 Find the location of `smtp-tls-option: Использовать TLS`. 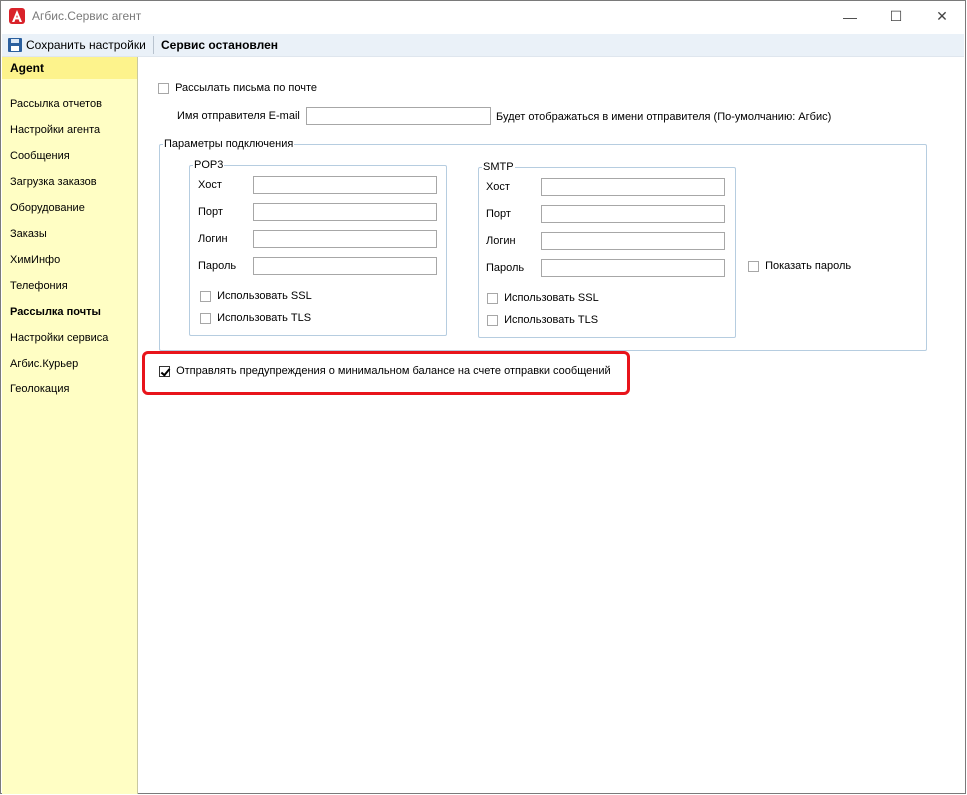

smtp-tls-option: Использовать TLS is located at coordinates (542, 320).